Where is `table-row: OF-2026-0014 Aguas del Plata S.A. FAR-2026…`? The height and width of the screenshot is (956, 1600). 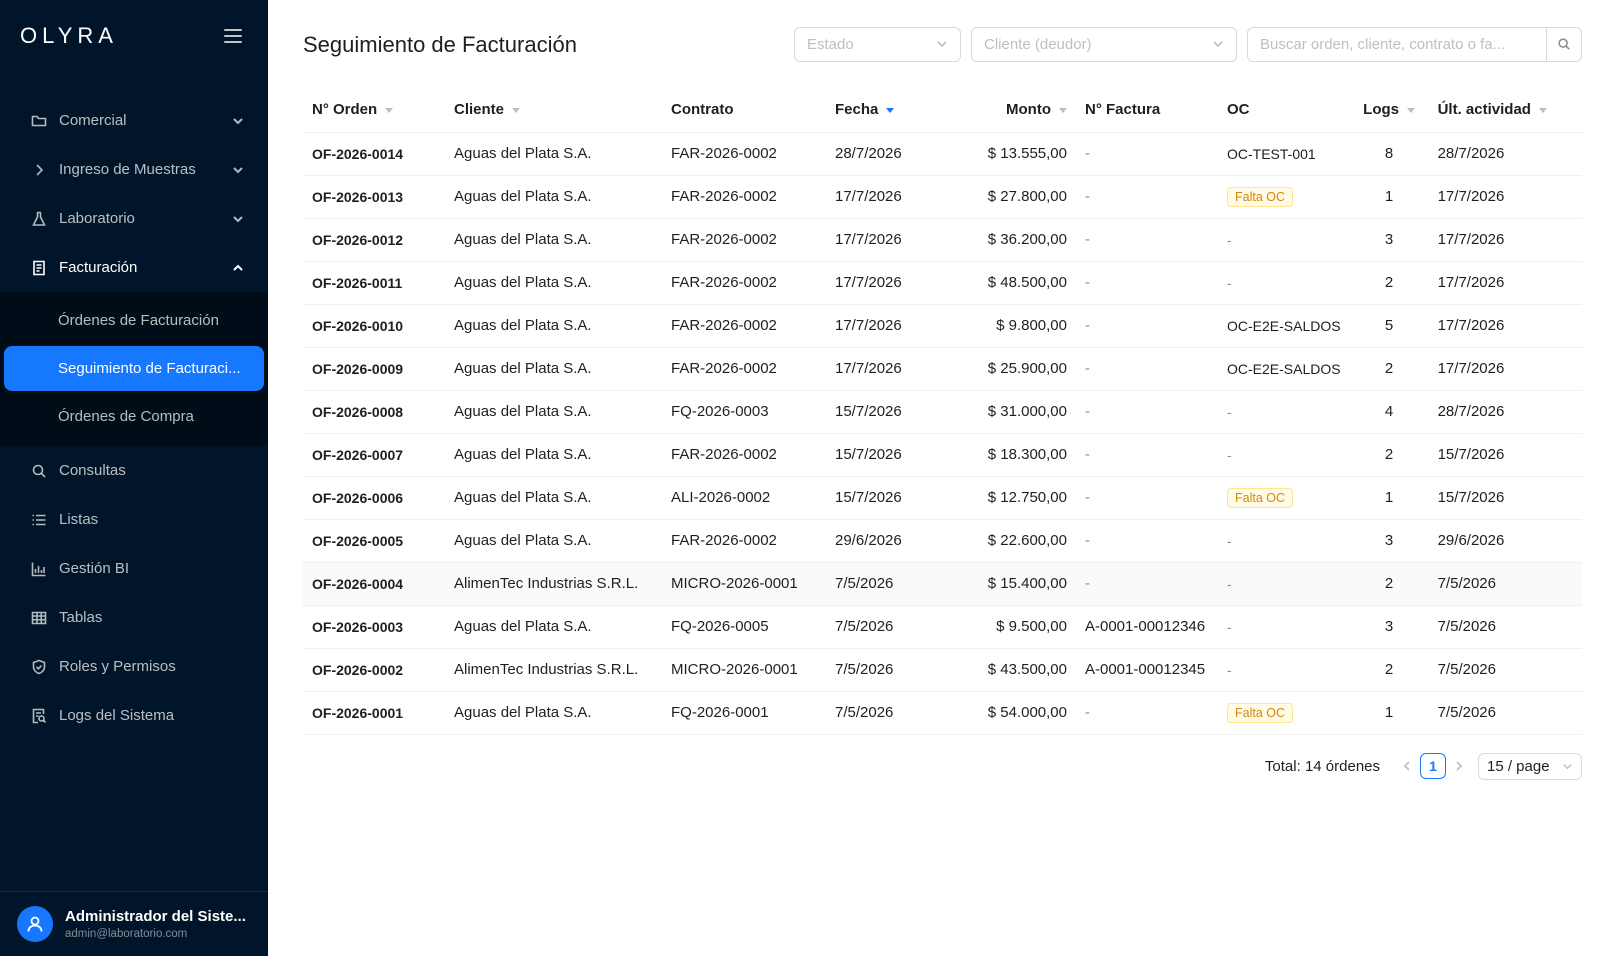 table-row: OF-2026-0014 Aguas del Plata S.A. FAR-2026… is located at coordinates (942, 154).